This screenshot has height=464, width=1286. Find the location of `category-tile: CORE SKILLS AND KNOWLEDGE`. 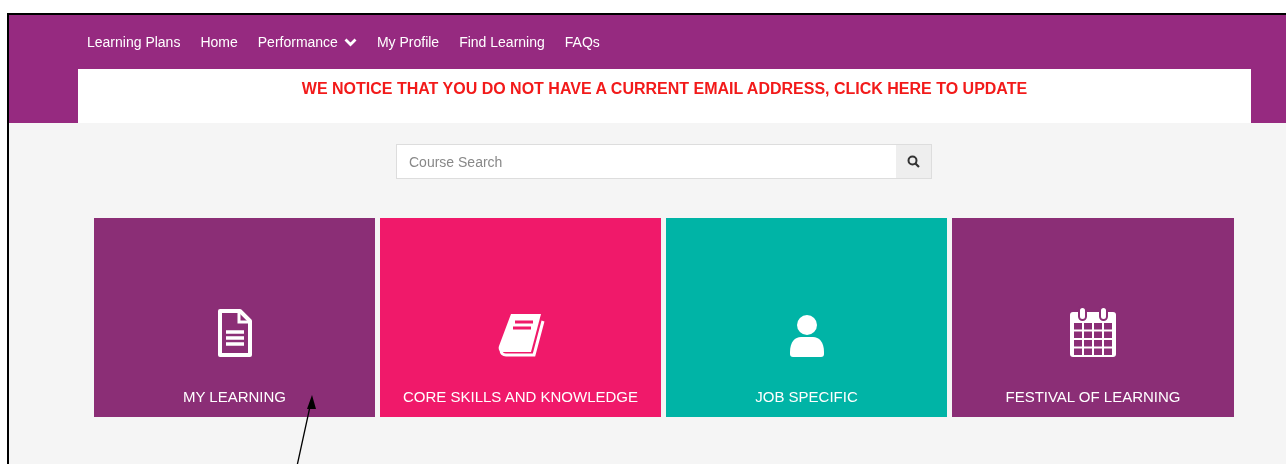

category-tile: CORE SKILLS AND KNOWLEDGE is located at coordinates (520, 317).